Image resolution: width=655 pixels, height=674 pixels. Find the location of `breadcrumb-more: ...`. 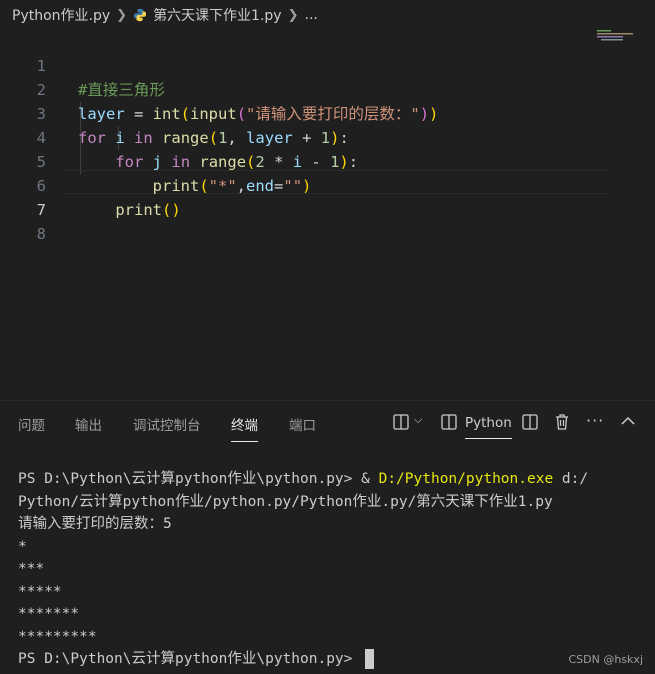

breadcrumb-more: ... is located at coordinates (311, 15).